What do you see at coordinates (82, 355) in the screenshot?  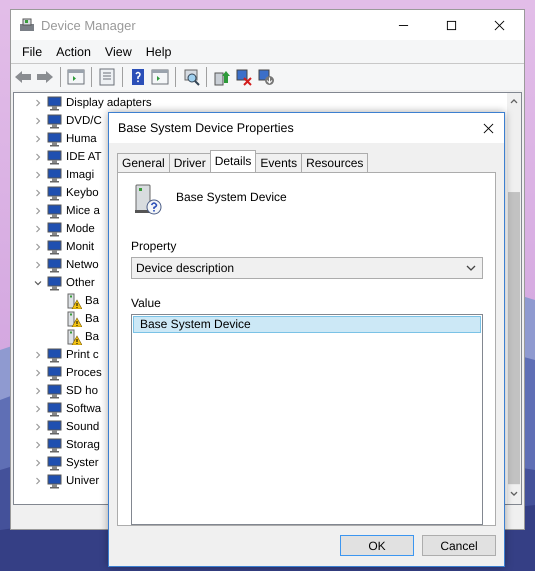 I see `tree-item: Print c` at bounding box center [82, 355].